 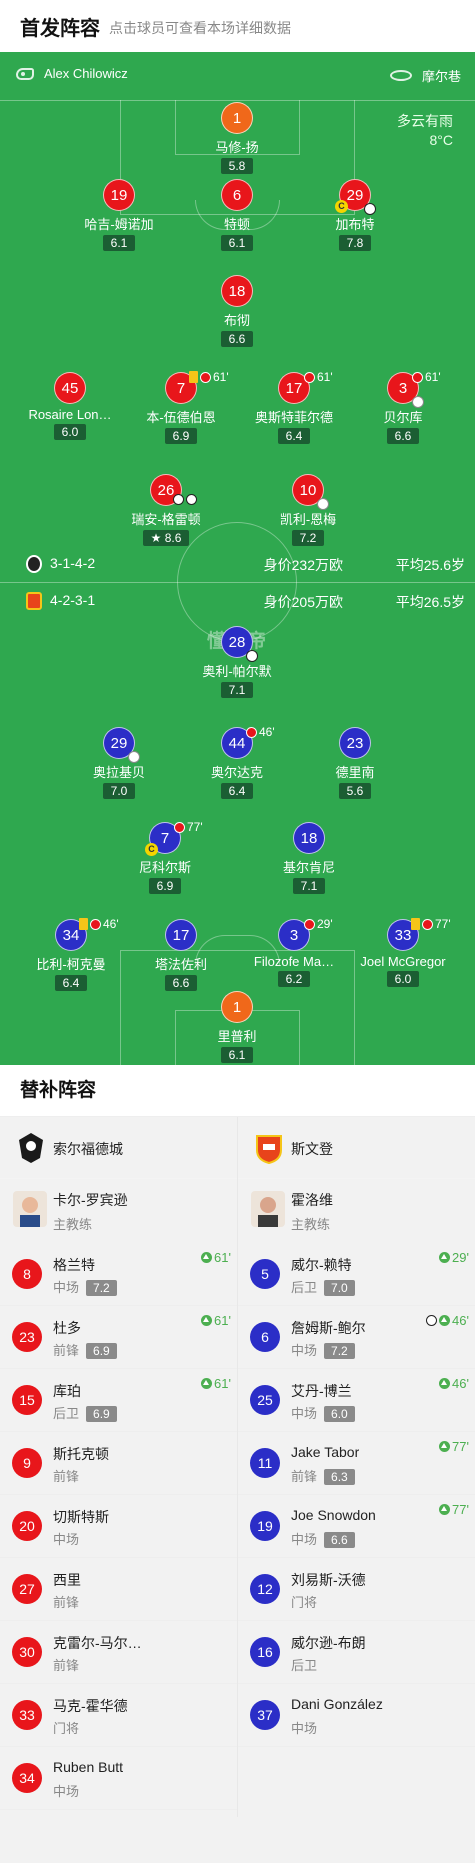 What do you see at coordinates (60, 28) in the screenshot?
I see `lineup-title: 首发阵容` at bounding box center [60, 28].